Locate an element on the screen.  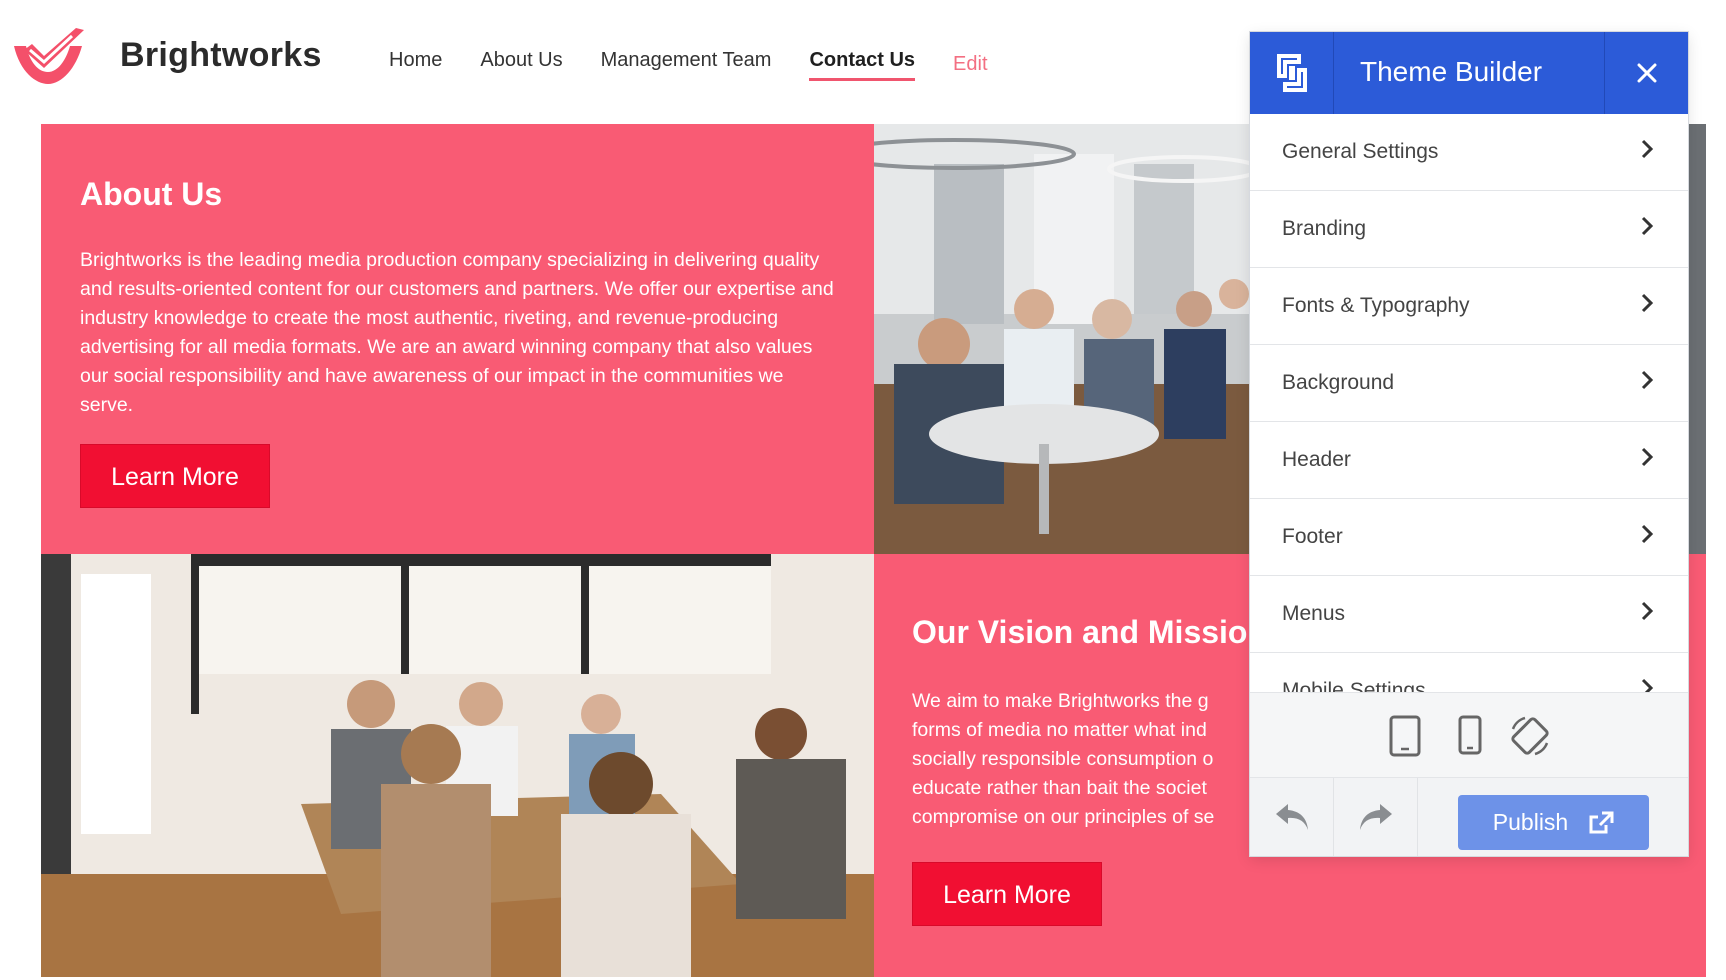
menu-item-label: Mobile Settings is located at coordinates (1354, 685).